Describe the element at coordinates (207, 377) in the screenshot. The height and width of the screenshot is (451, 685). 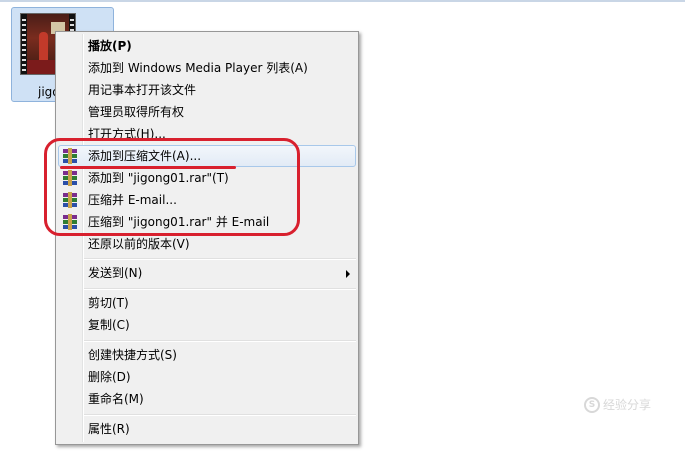
I see `menu-item-delete: 删除(D)` at that location.